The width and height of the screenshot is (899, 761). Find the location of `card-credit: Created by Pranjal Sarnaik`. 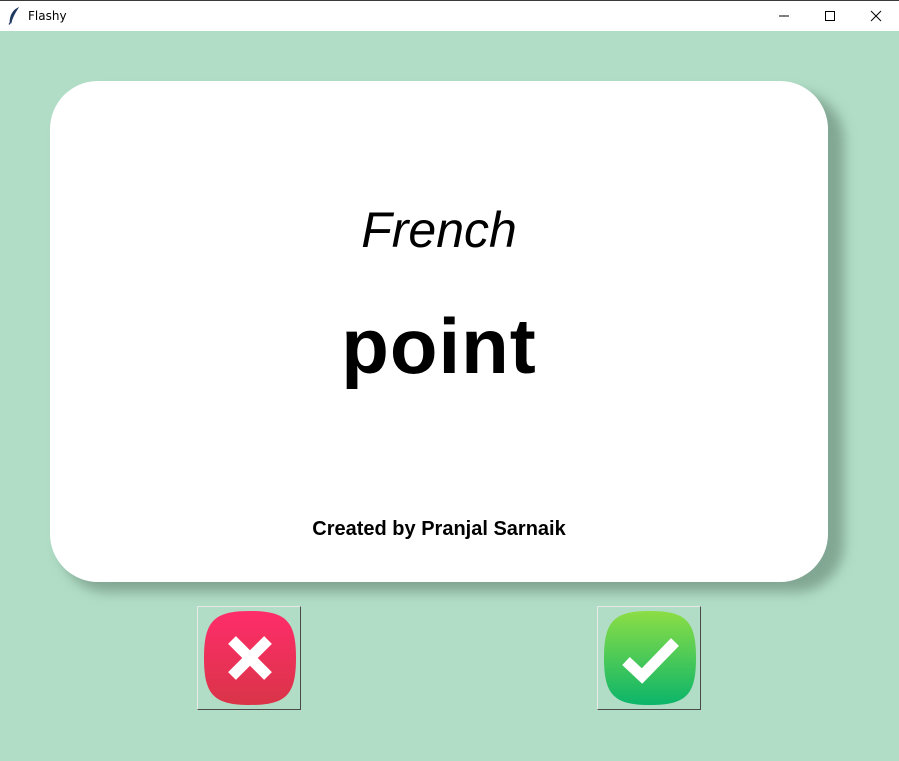

card-credit: Created by Pranjal Sarnaik is located at coordinates (439, 529).